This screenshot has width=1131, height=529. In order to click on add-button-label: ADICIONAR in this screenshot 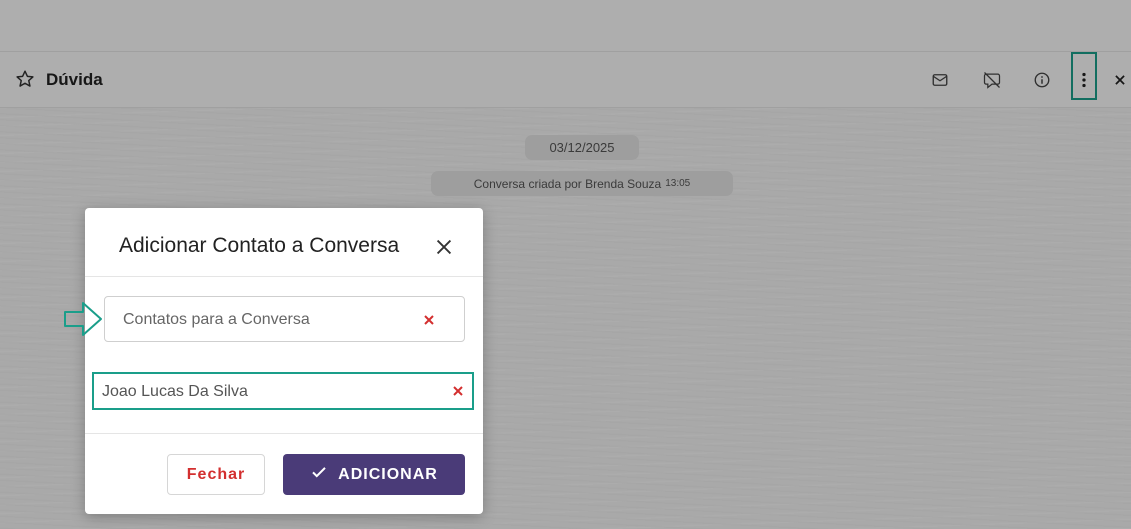, I will do `click(388, 474)`.